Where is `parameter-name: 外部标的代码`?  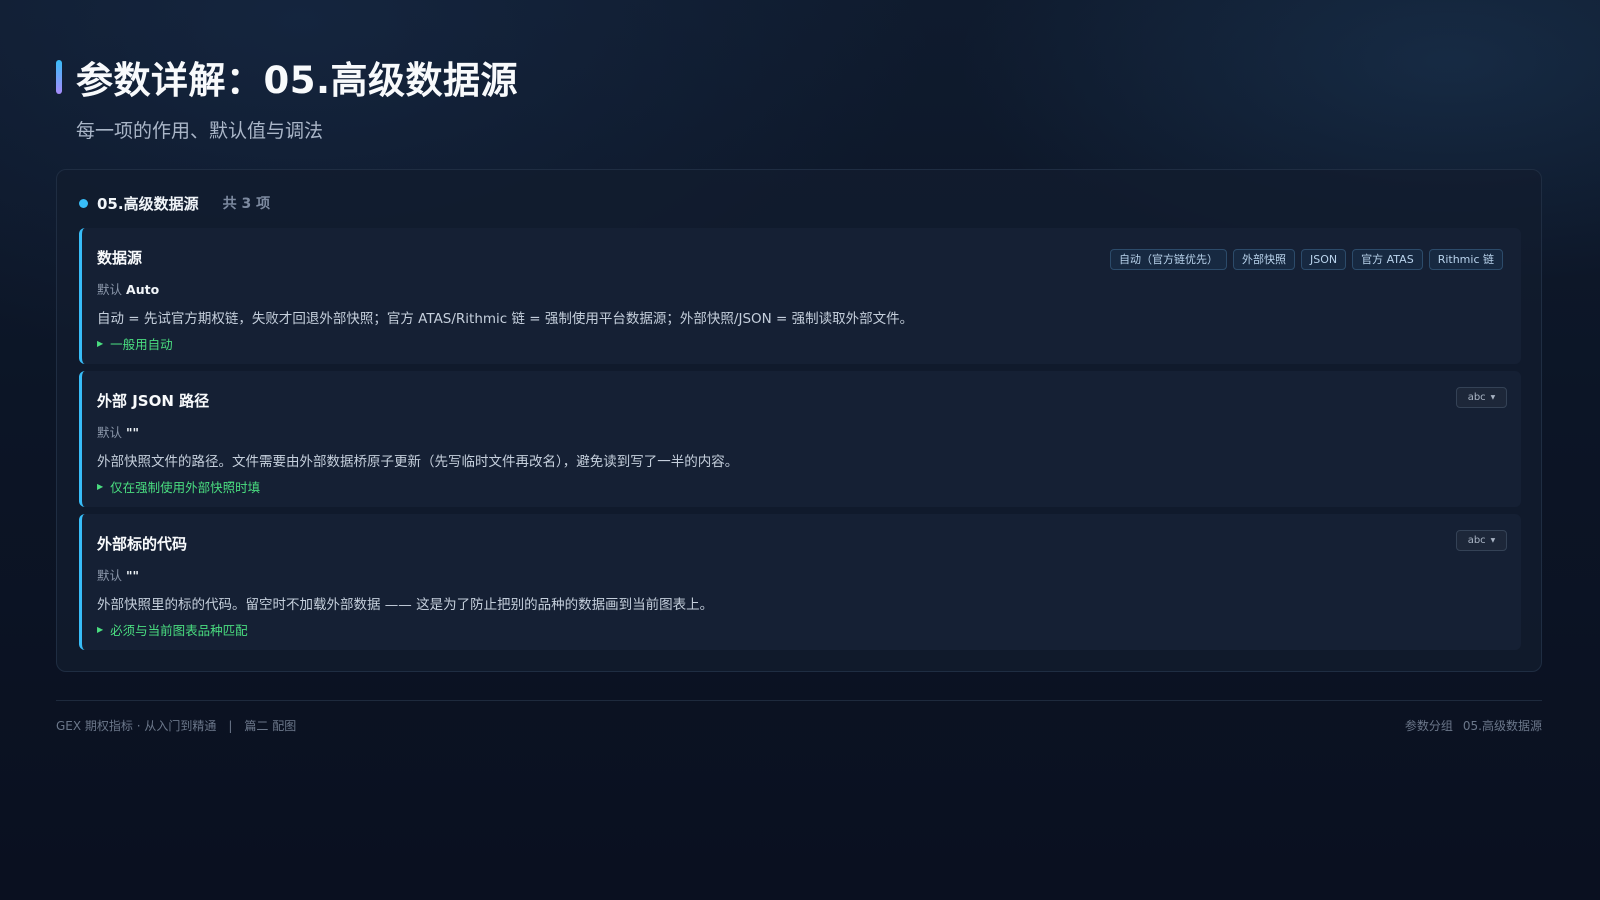
parameter-name: 外部标的代码 is located at coordinates (142, 544).